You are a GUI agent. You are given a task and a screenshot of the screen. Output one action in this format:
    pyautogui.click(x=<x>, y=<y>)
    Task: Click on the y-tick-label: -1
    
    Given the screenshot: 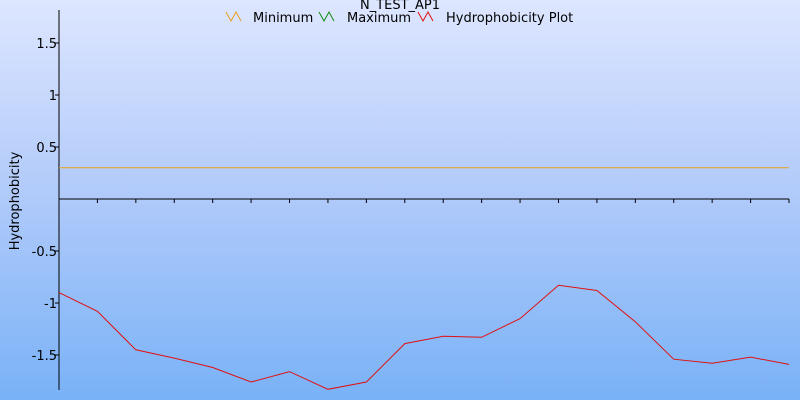 What is the action you would take?
    pyautogui.click(x=50, y=304)
    